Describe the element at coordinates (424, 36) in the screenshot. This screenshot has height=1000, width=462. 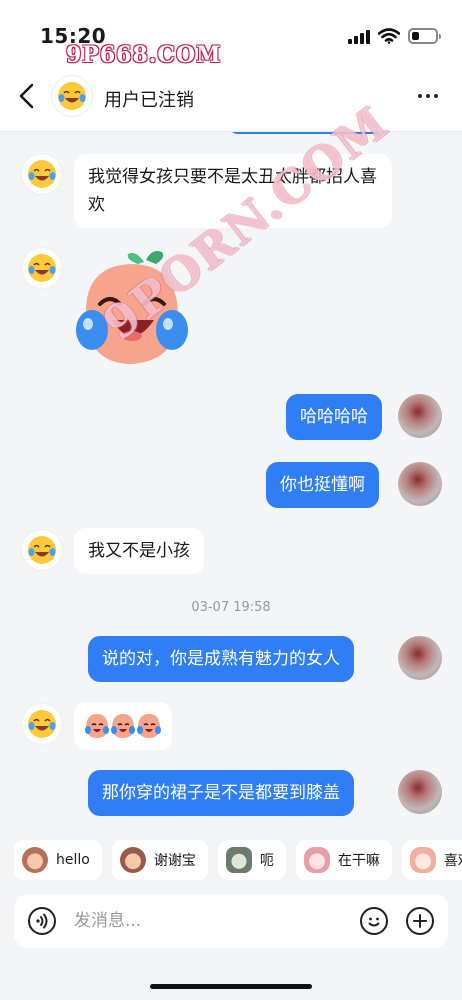
I see `battery-icon` at that location.